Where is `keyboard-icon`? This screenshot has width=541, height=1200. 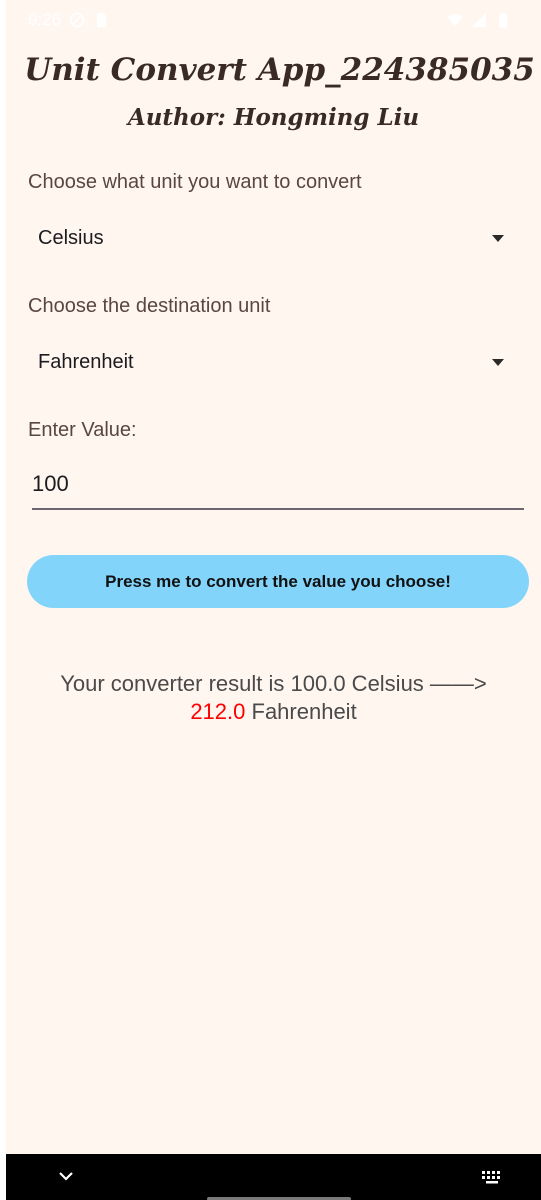
keyboard-icon is located at coordinates (493, 1178).